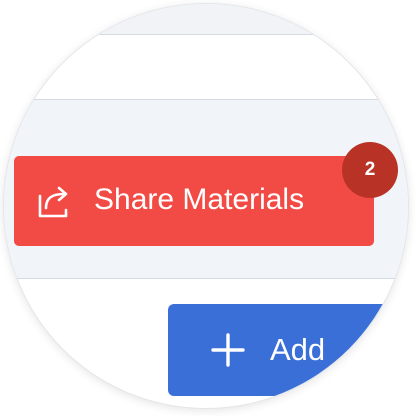 The image size is (416, 416). What do you see at coordinates (298, 349) in the screenshot?
I see `add-label: Add` at bounding box center [298, 349].